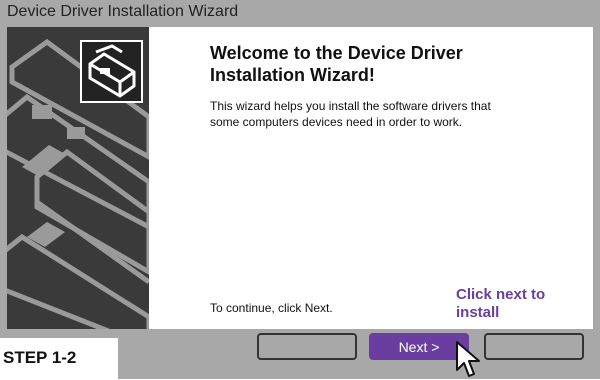 This screenshot has width=600, height=380. Describe the element at coordinates (419, 346) in the screenshot. I see `next-button: Next >` at that location.